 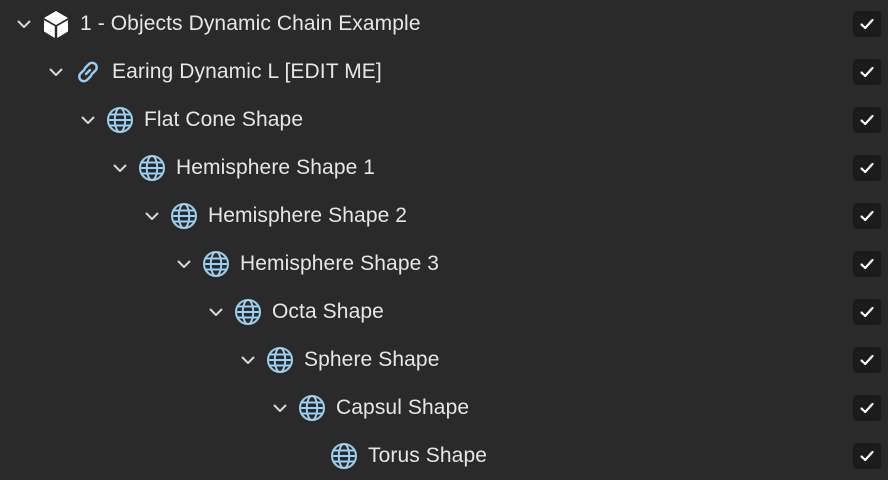 I want to click on tree-item-label: Hemisphere Shape 3, so click(x=340, y=263).